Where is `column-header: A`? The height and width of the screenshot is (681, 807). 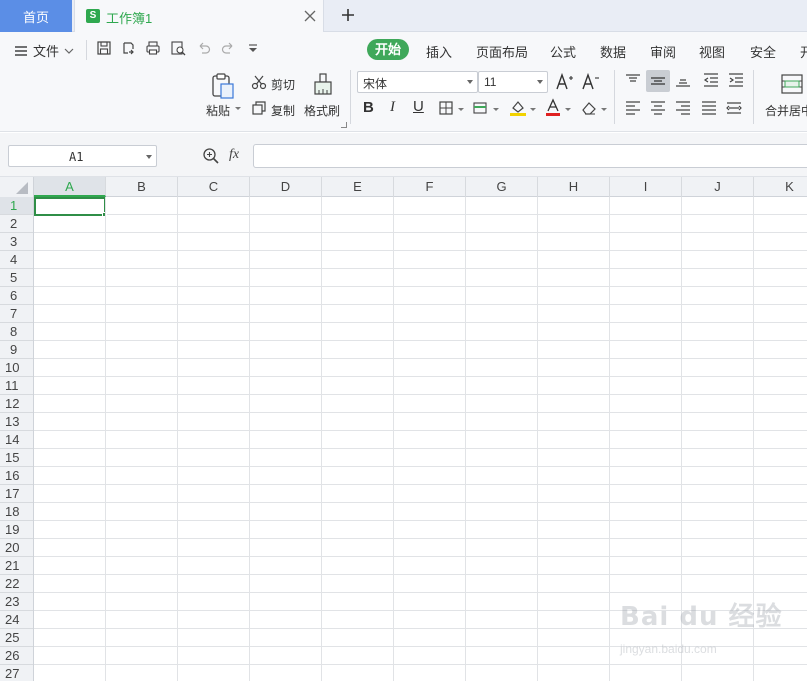 column-header: A is located at coordinates (70, 187).